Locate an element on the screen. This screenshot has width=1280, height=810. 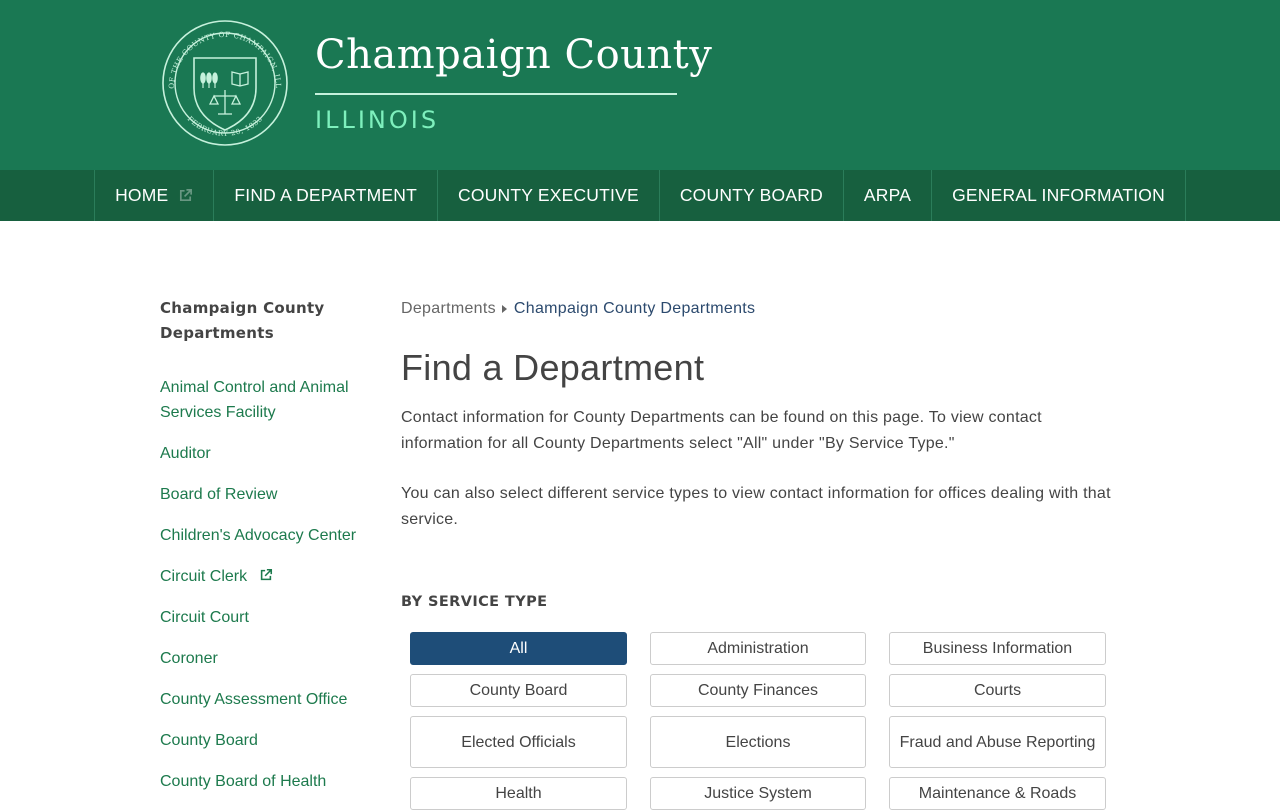
nav-item-general-information: GENERAL INFORMATION is located at coordinates (1059, 195).